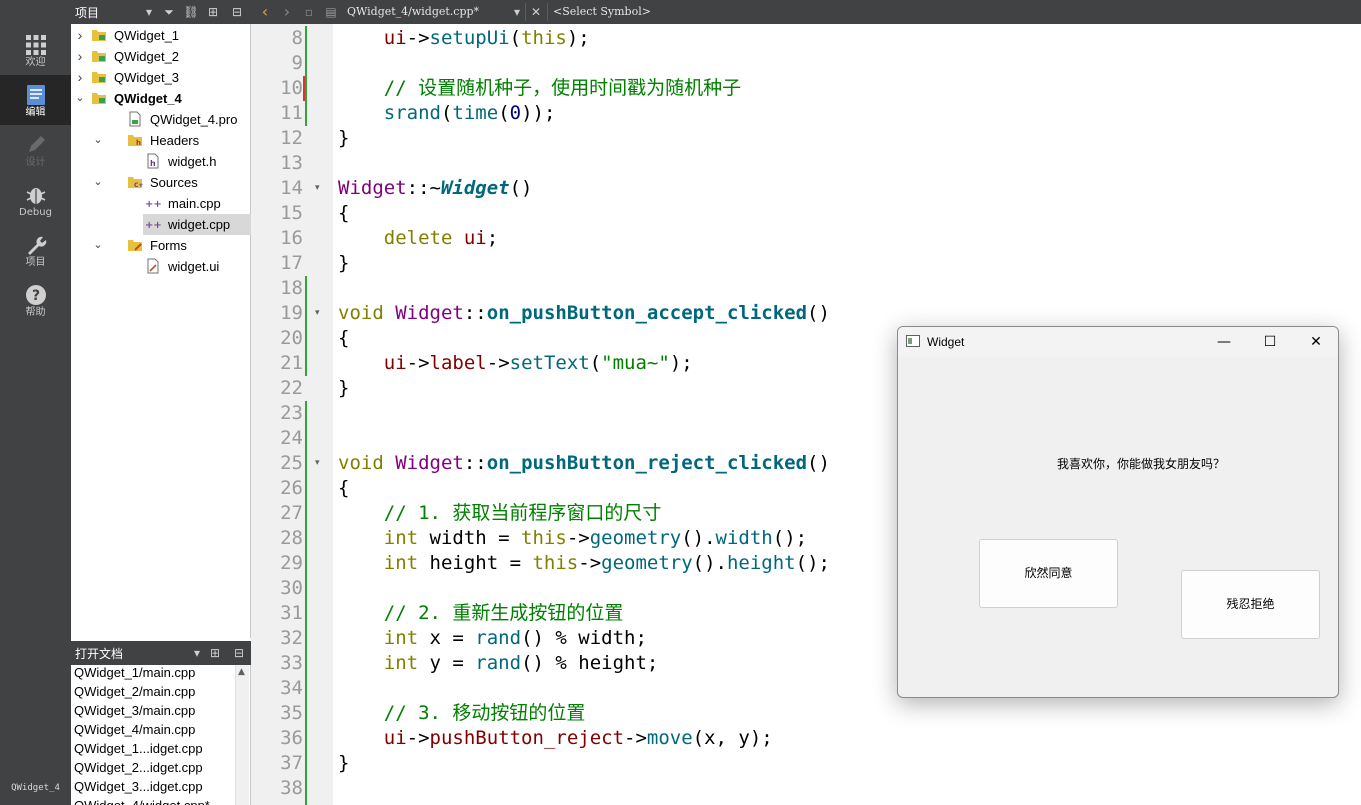  I want to click on scroll-up-arrow-icon: ▲, so click(241, 672).